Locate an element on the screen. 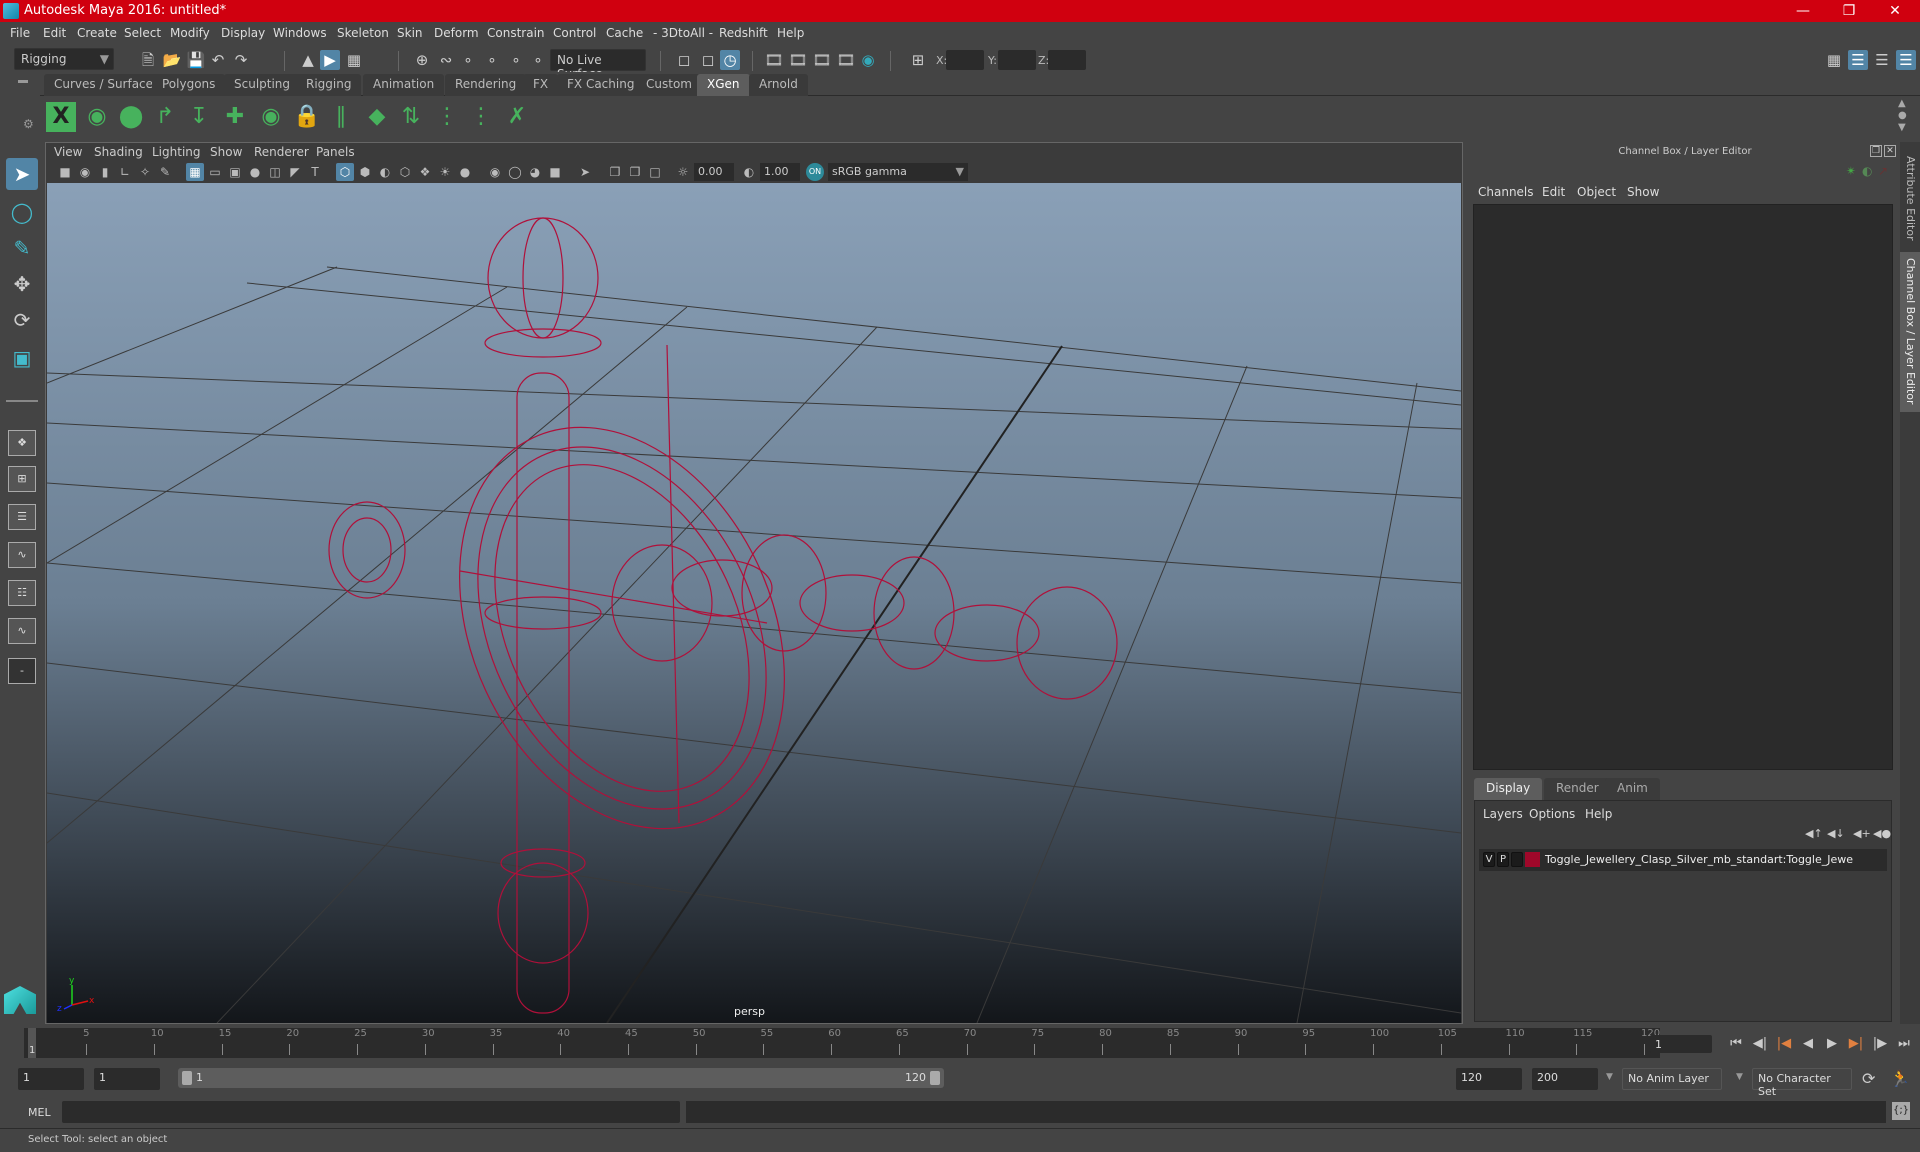 This screenshot has width=1920, height=1152. xgen-clear-preview-icon: ⬤ is located at coordinates (131, 117).